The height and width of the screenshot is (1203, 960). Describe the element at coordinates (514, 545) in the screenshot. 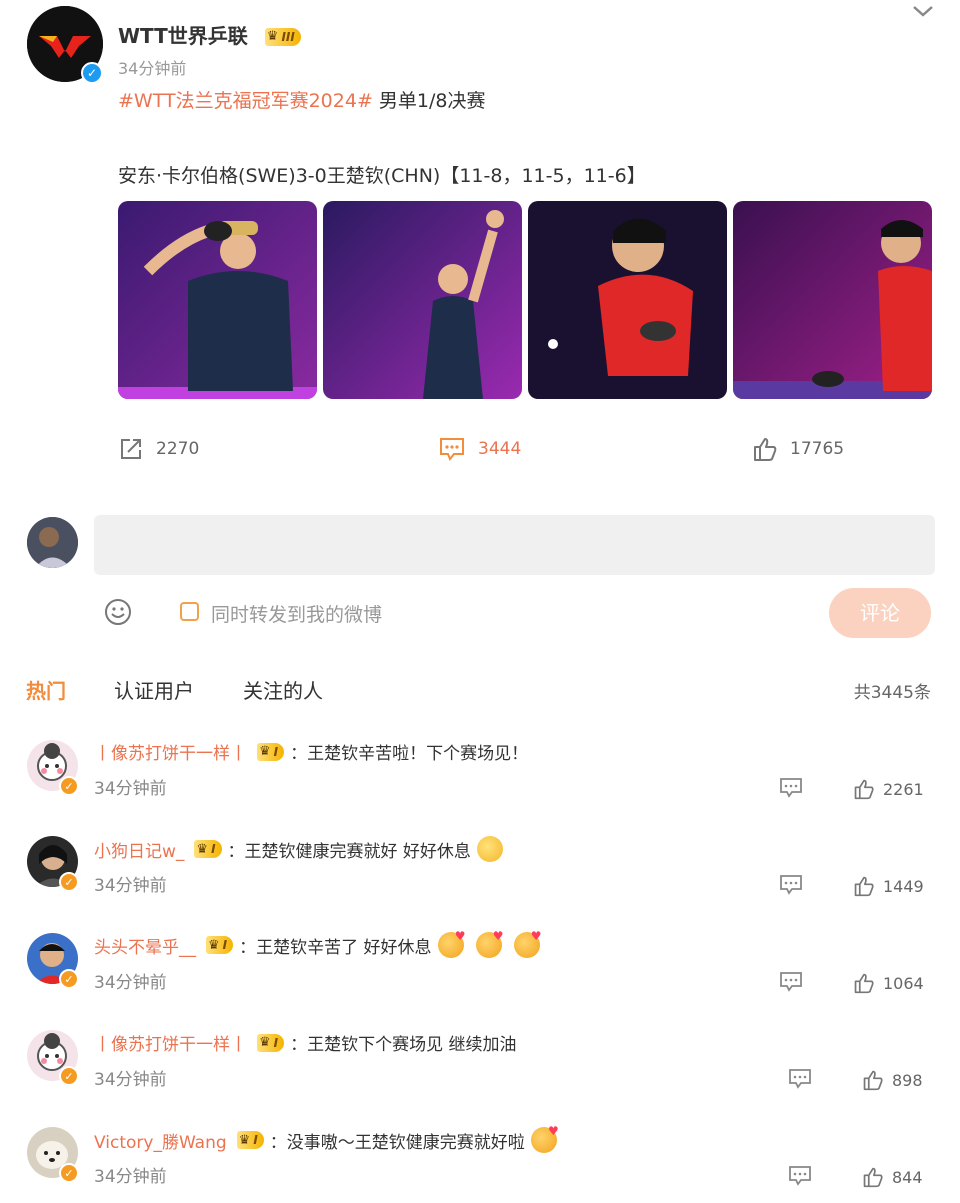

I see `comment-input` at that location.